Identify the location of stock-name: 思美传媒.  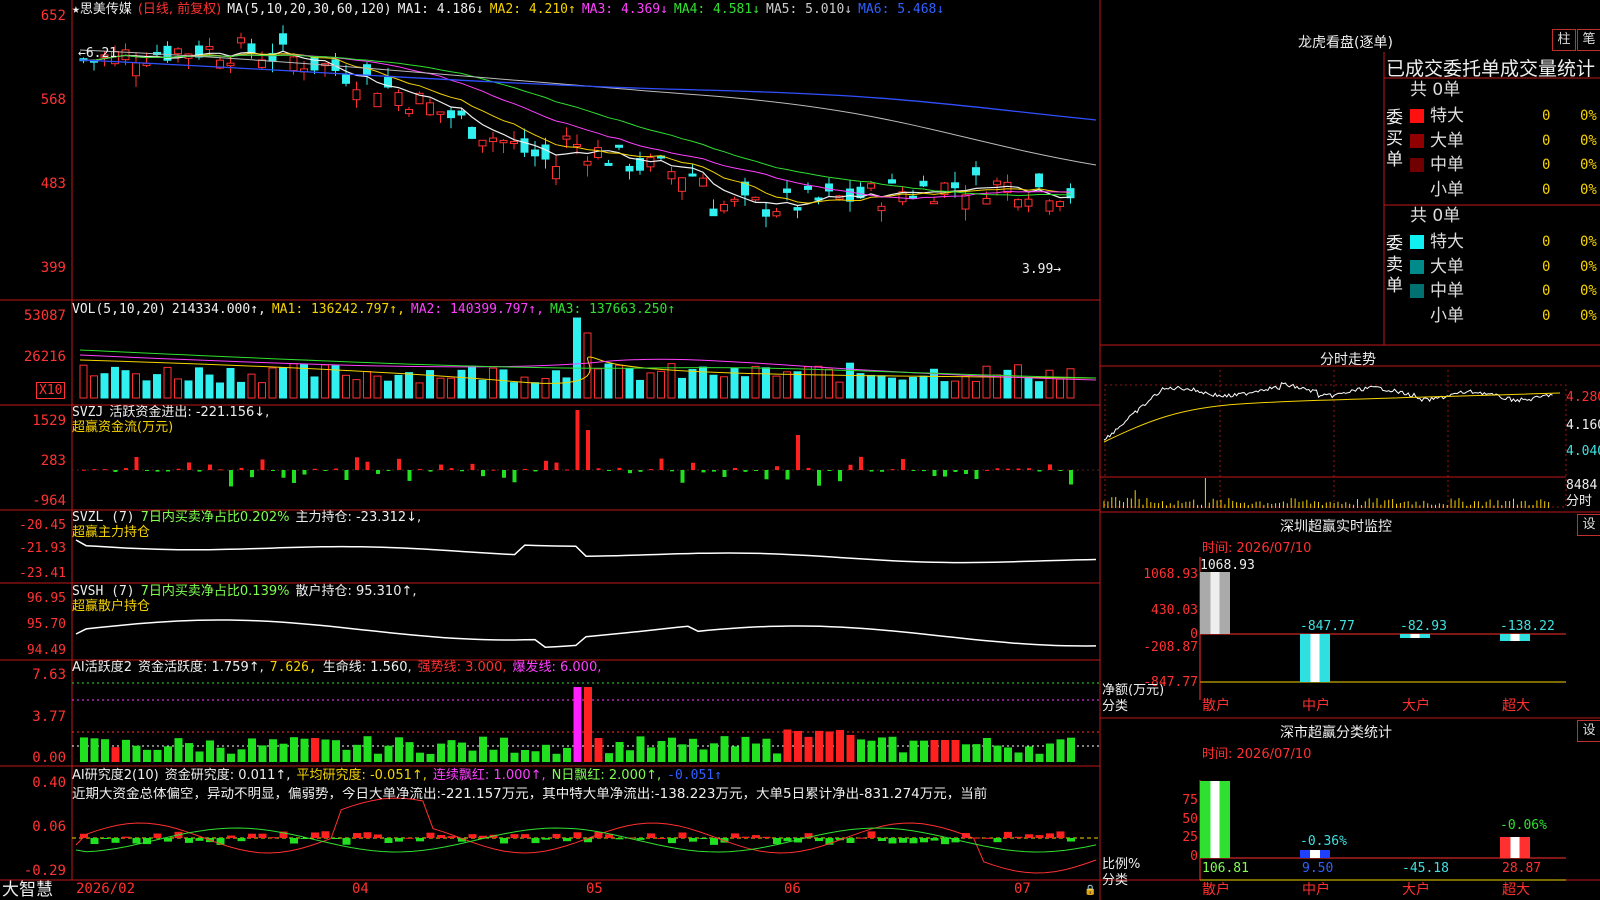
(105, 9).